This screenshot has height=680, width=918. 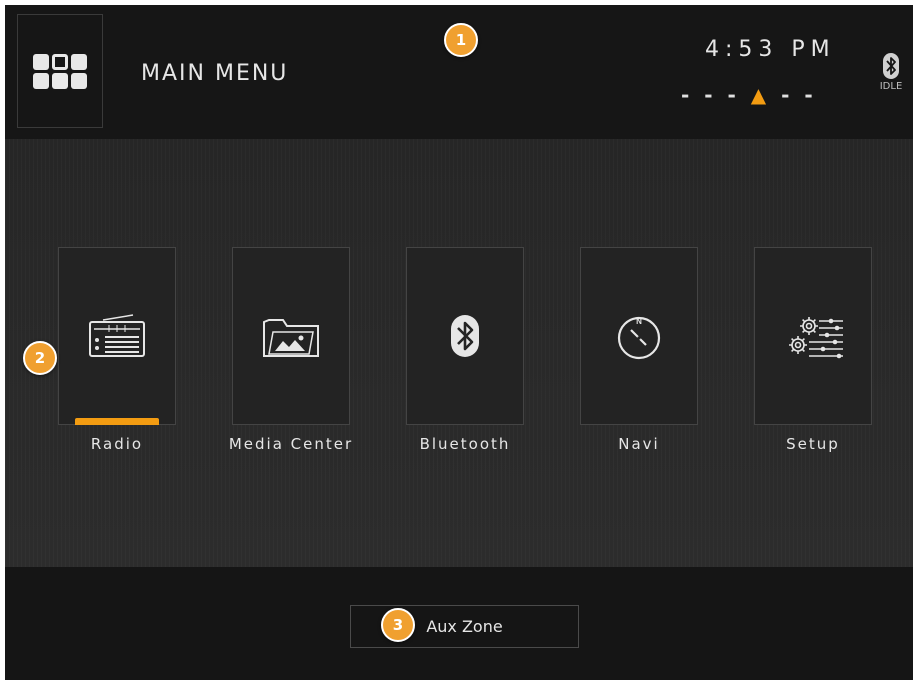 I want to click on navi-label: Navi, so click(x=639, y=444).